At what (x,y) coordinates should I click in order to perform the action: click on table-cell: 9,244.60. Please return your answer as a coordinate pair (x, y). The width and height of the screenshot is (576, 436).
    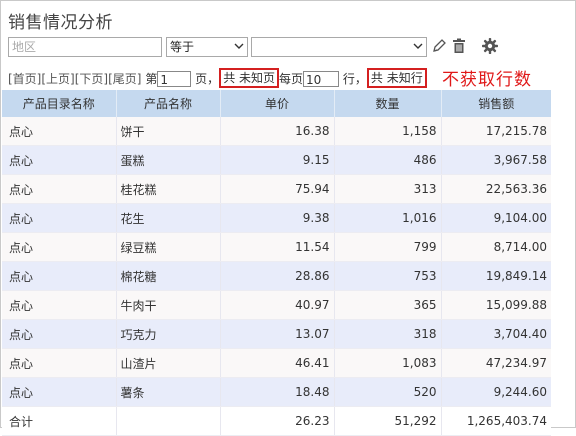
    Looking at the image, I should click on (496, 392).